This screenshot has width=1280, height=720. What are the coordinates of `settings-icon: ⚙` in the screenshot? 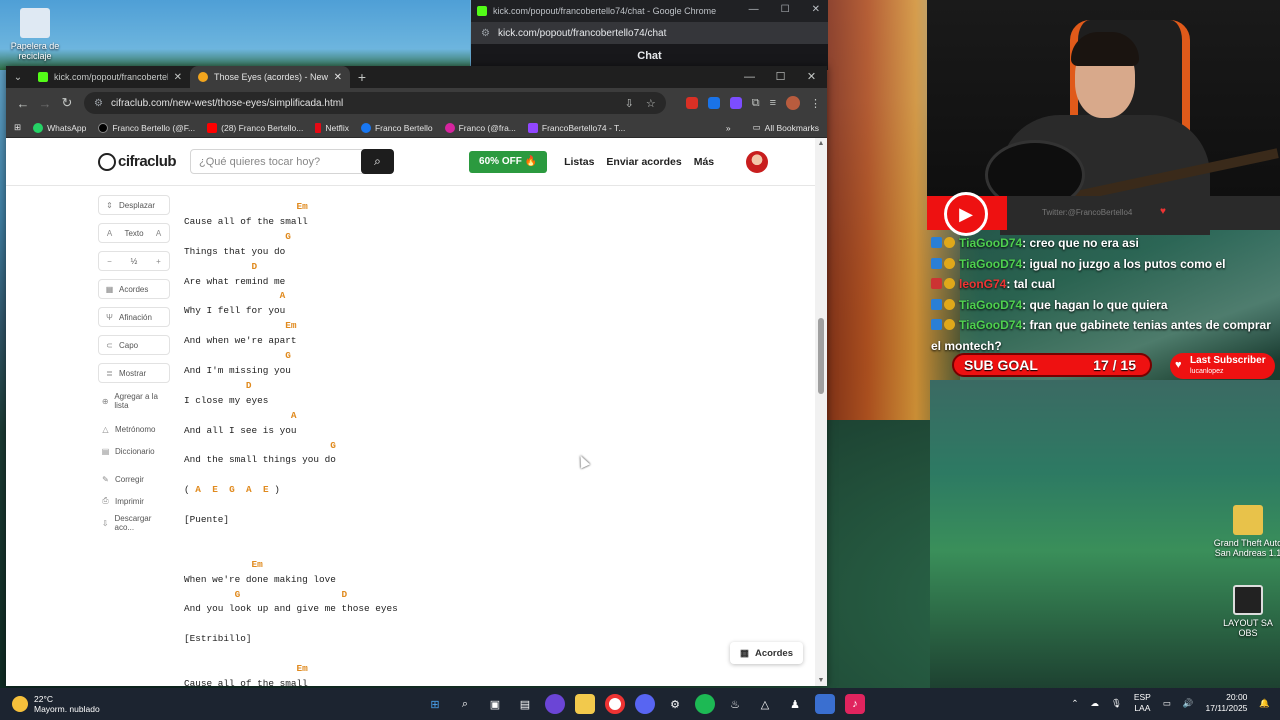 It's located at (675, 704).